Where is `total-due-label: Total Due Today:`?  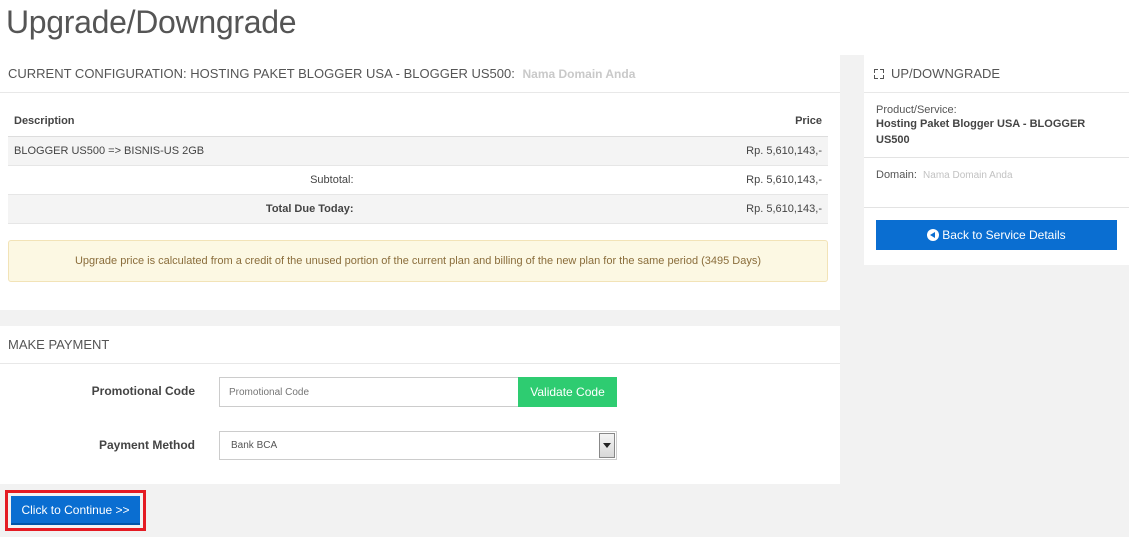
total-due-label: Total Due Today: is located at coordinates (348, 209).